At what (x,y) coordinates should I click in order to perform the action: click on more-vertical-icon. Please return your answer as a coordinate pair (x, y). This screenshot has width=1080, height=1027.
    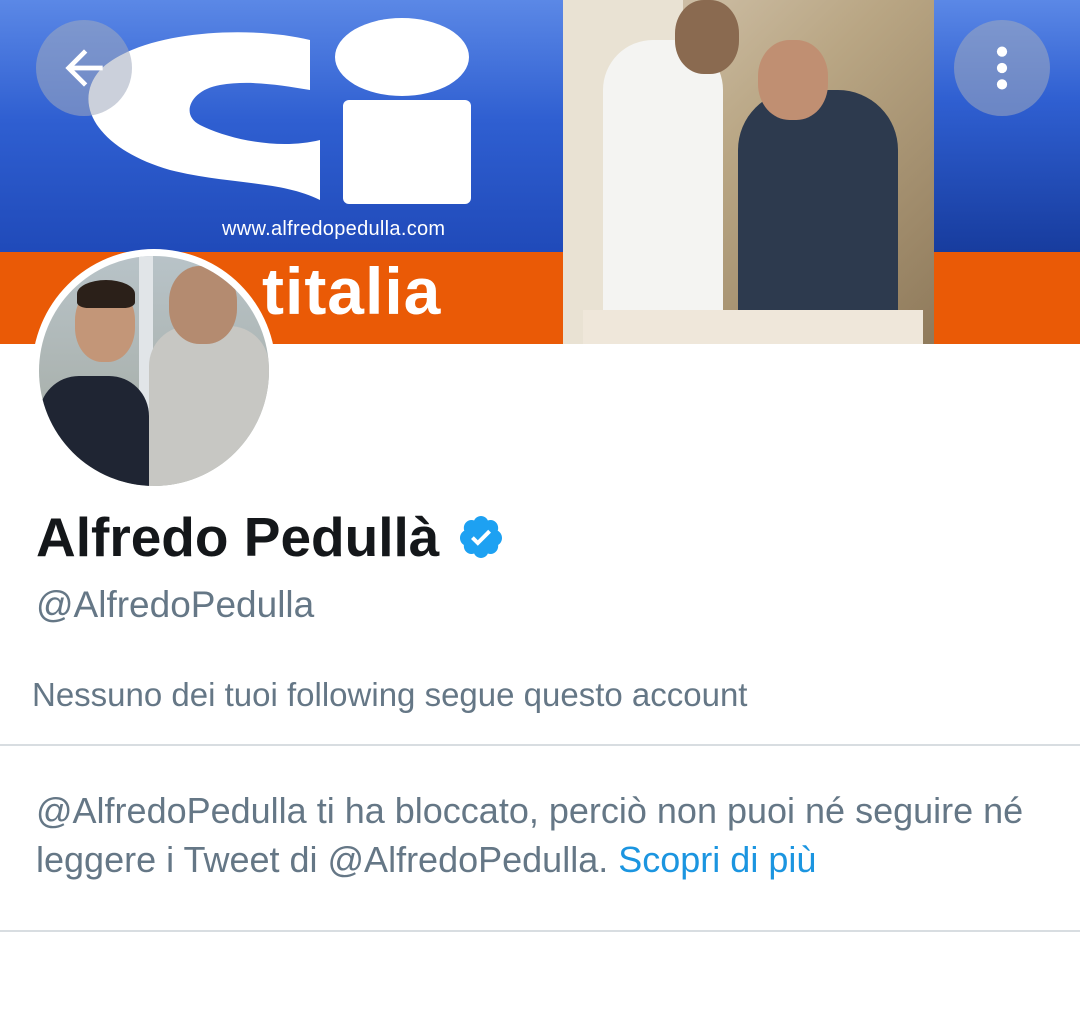
    Looking at the image, I should click on (1002, 68).